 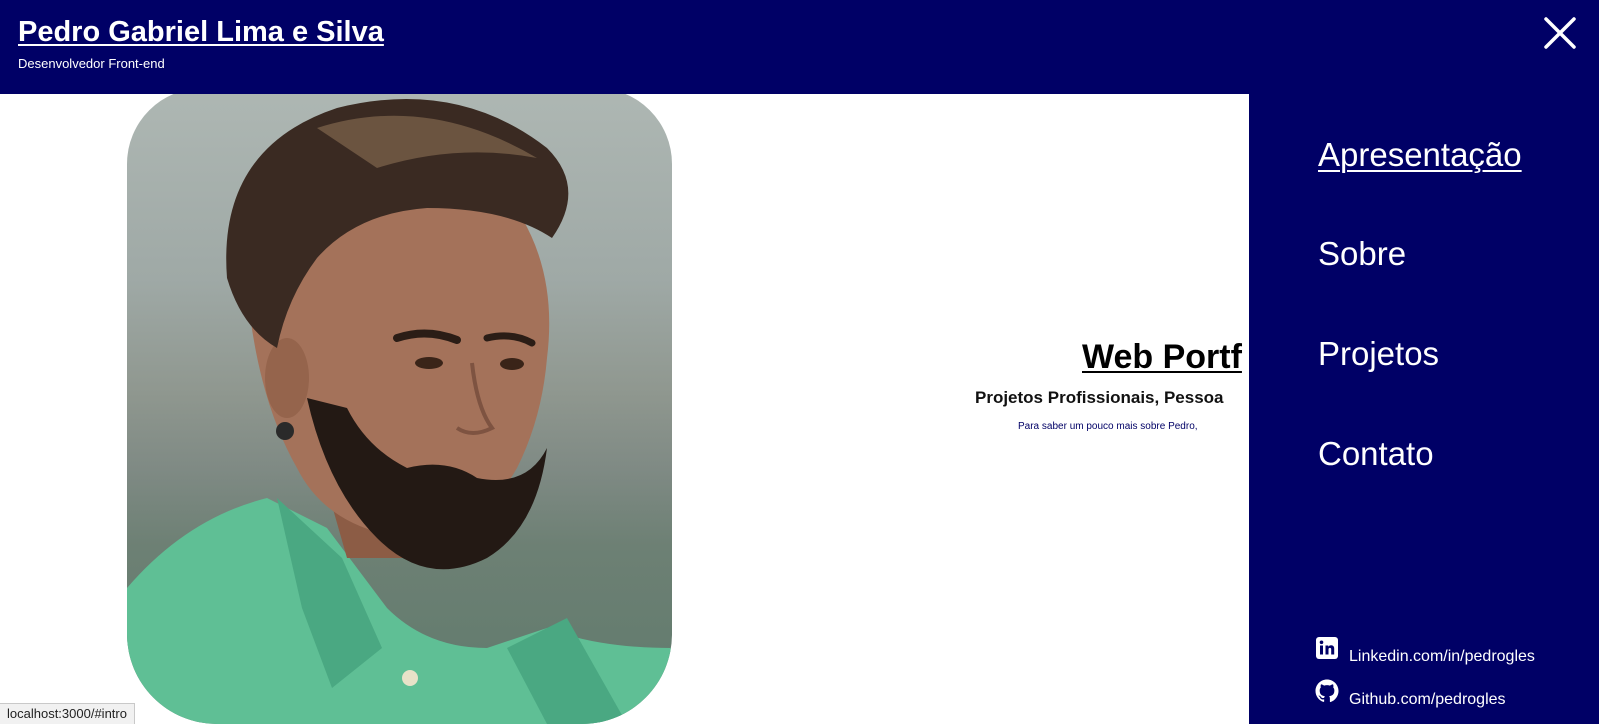 What do you see at coordinates (1376, 454) in the screenshot?
I see `nav-item-contato: Contato` at bounding box center [1376, 454].